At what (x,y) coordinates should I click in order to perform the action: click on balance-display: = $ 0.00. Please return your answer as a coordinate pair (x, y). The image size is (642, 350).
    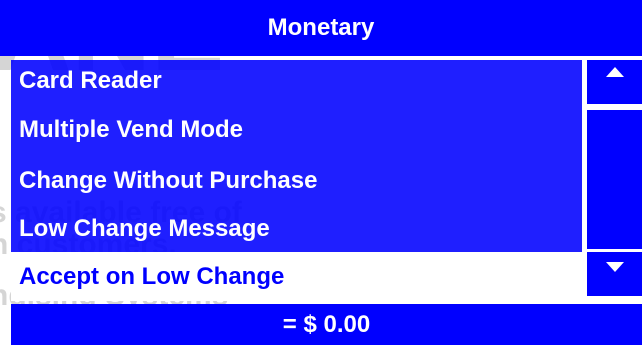
    Looking at the image, I should click on (326, 324).